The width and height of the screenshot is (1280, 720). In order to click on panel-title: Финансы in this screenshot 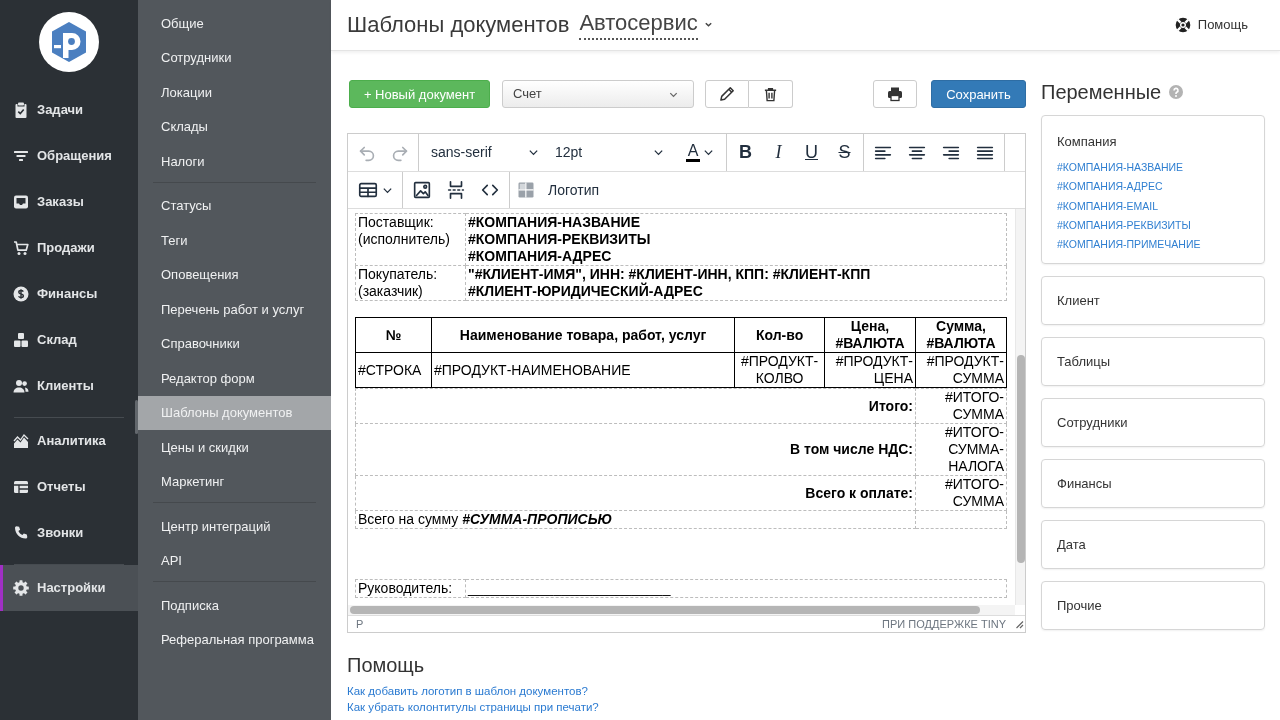, I will do `click(1153, 484)`.